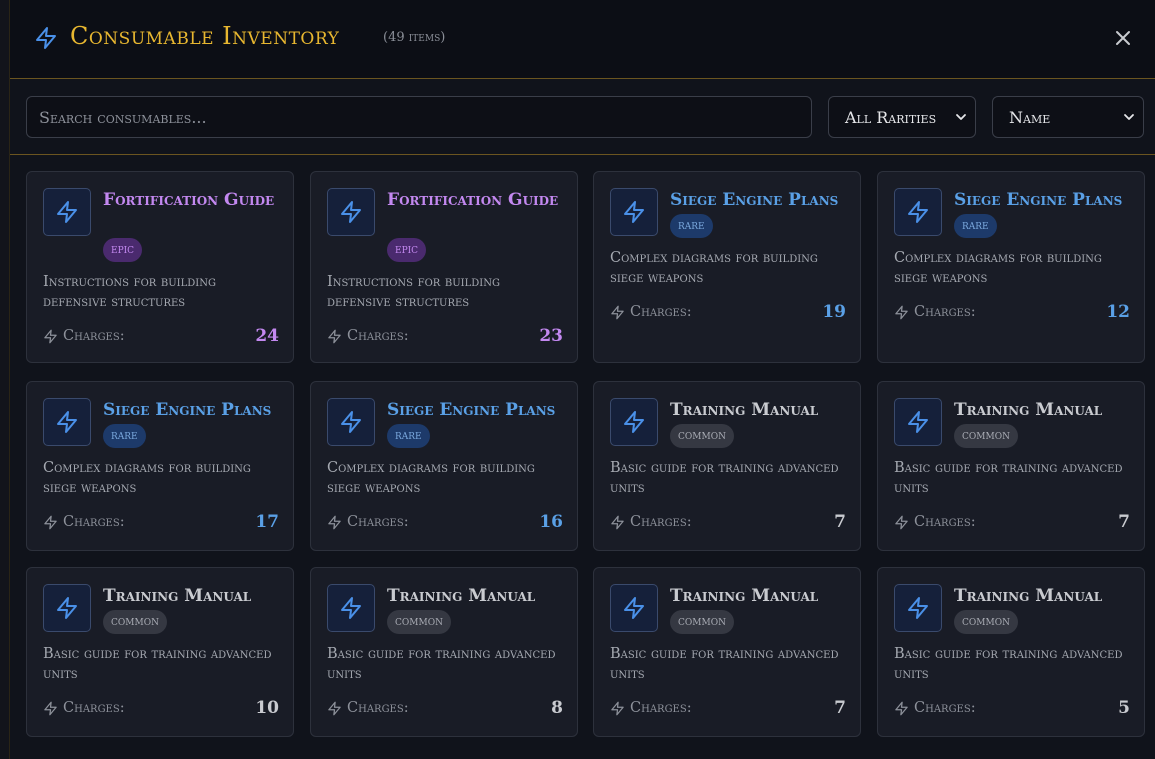 This screenshot has width=1155, height=759. I want to click on modal-header: Consumable Inventory (49 items), so click(582, 39).